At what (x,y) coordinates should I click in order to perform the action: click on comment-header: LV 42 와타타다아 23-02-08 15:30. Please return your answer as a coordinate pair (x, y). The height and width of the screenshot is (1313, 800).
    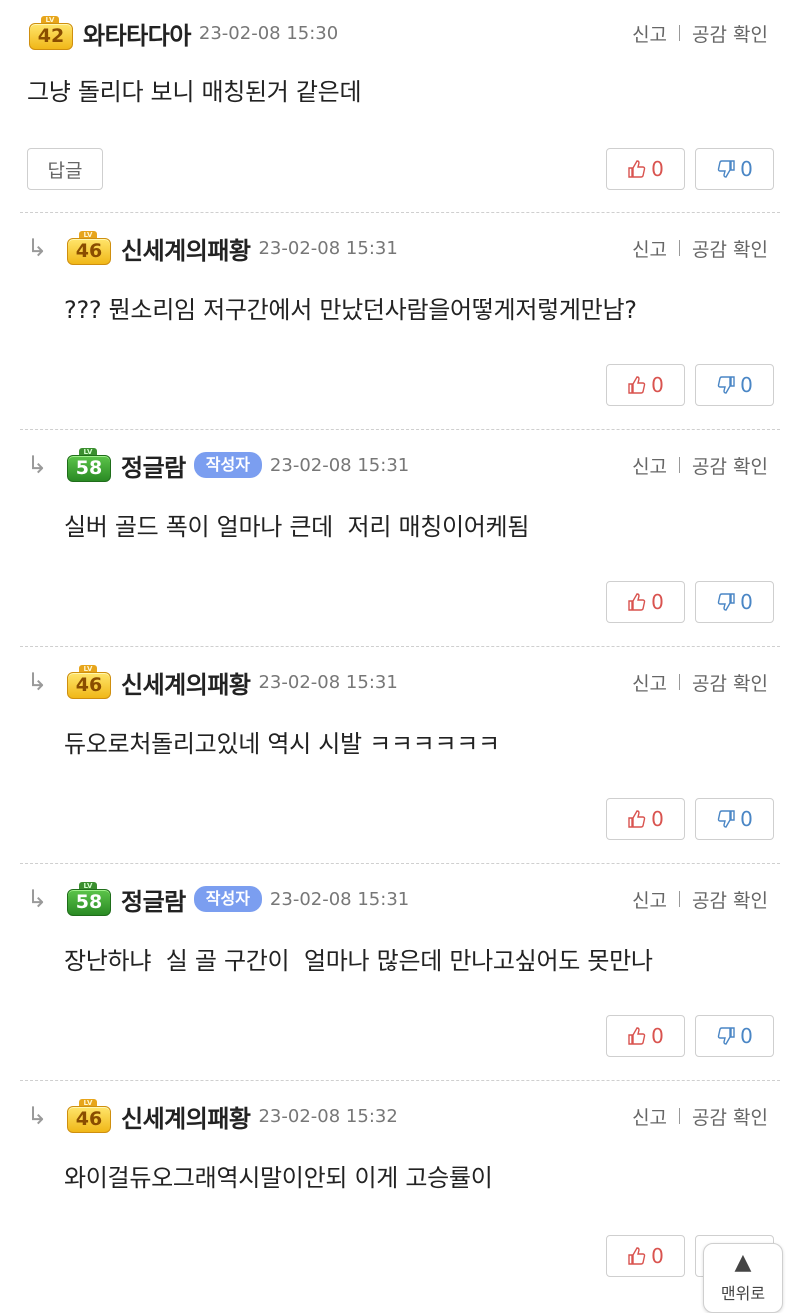
    Looking at the image, I should click on (182, 33).